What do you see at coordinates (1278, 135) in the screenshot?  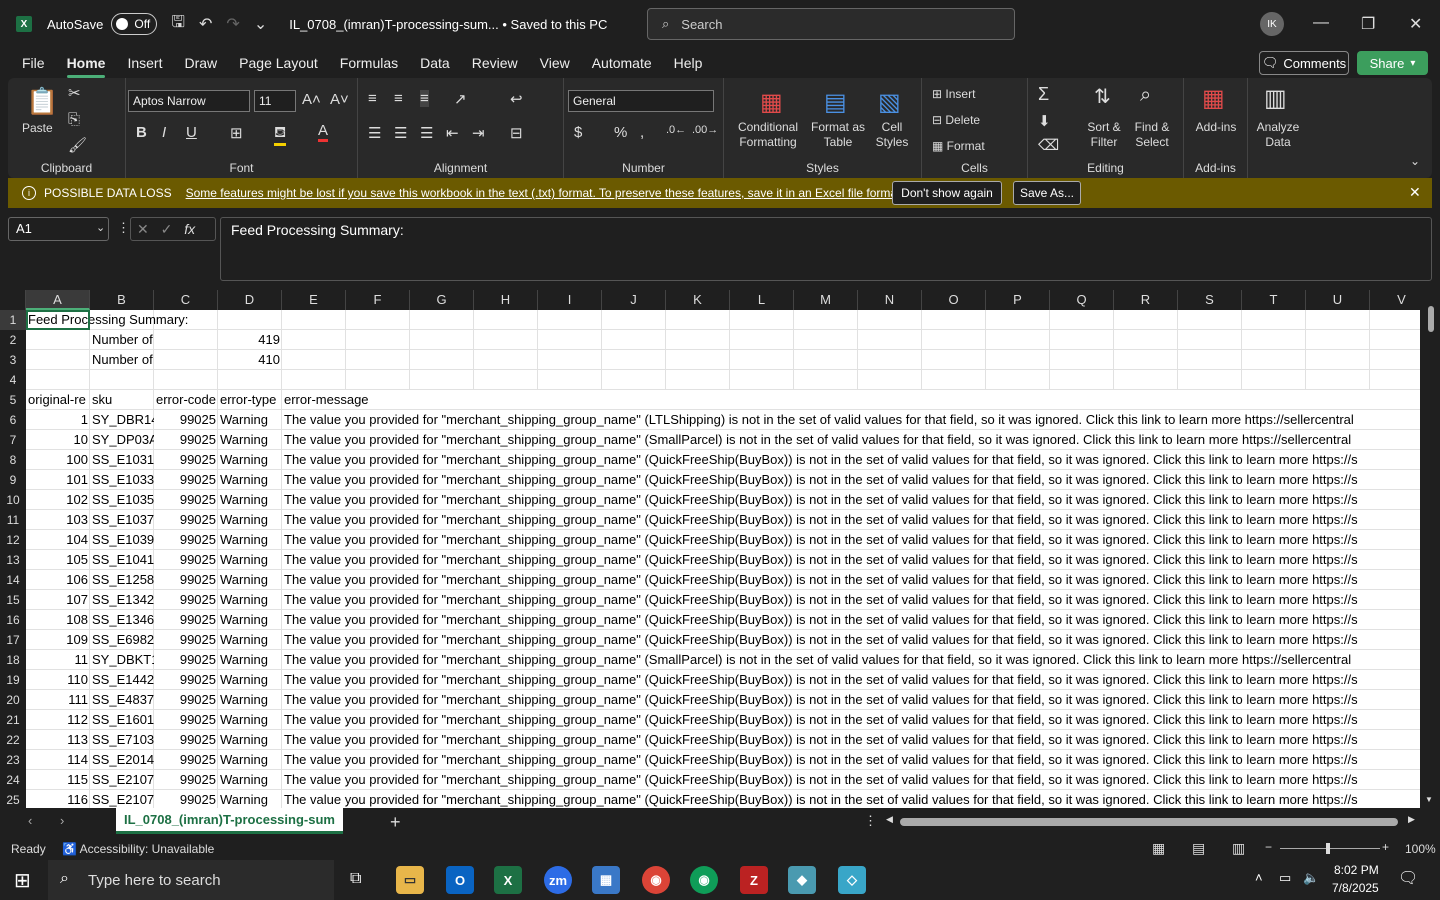 I see `analyze-data-button: Analyze Data` at bounding box center [1278, 135].